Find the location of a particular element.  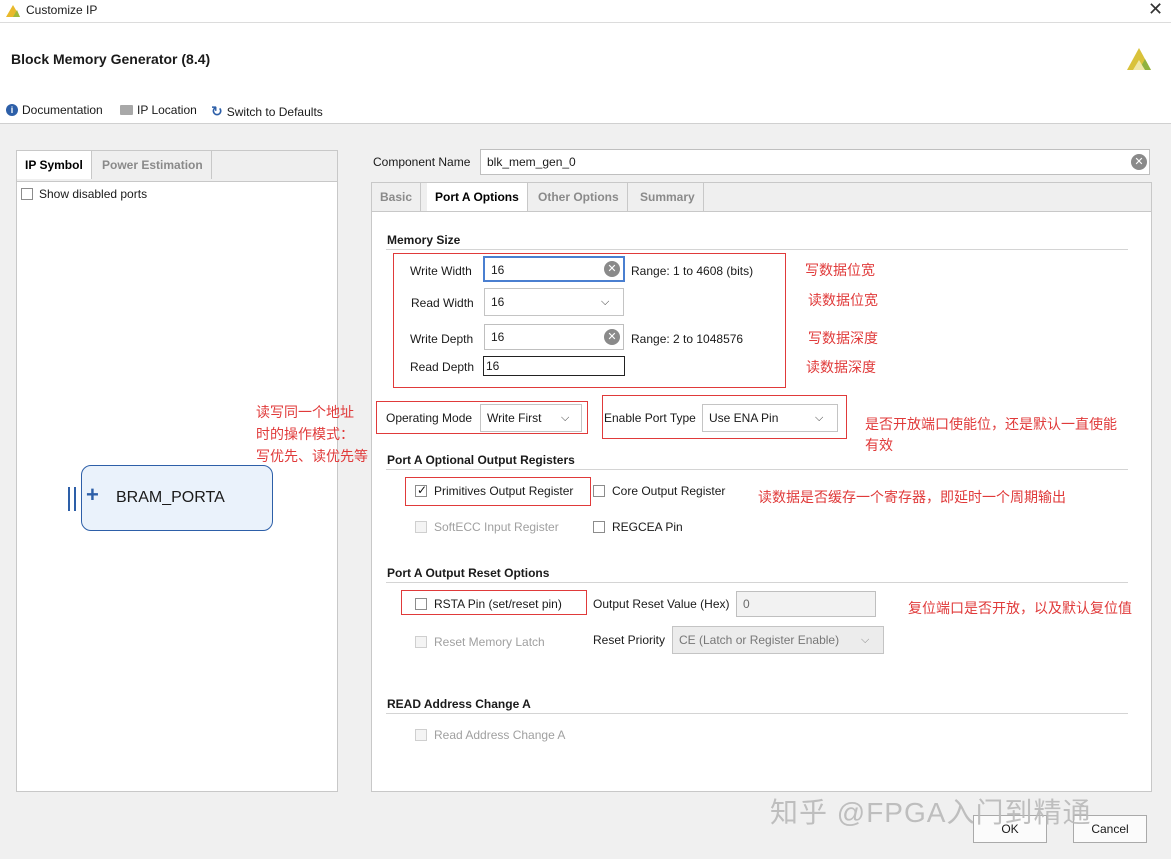

documentation-button: i Documentation is located at coordinates (54, 110).